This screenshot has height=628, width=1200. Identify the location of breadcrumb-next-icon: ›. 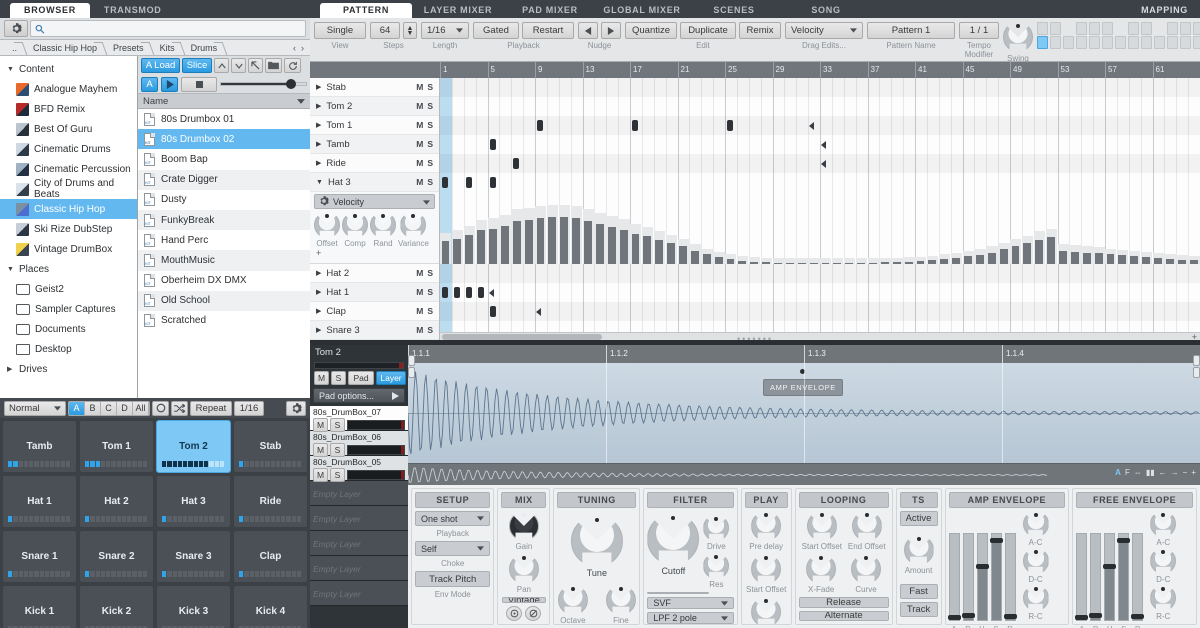
(302, 48).